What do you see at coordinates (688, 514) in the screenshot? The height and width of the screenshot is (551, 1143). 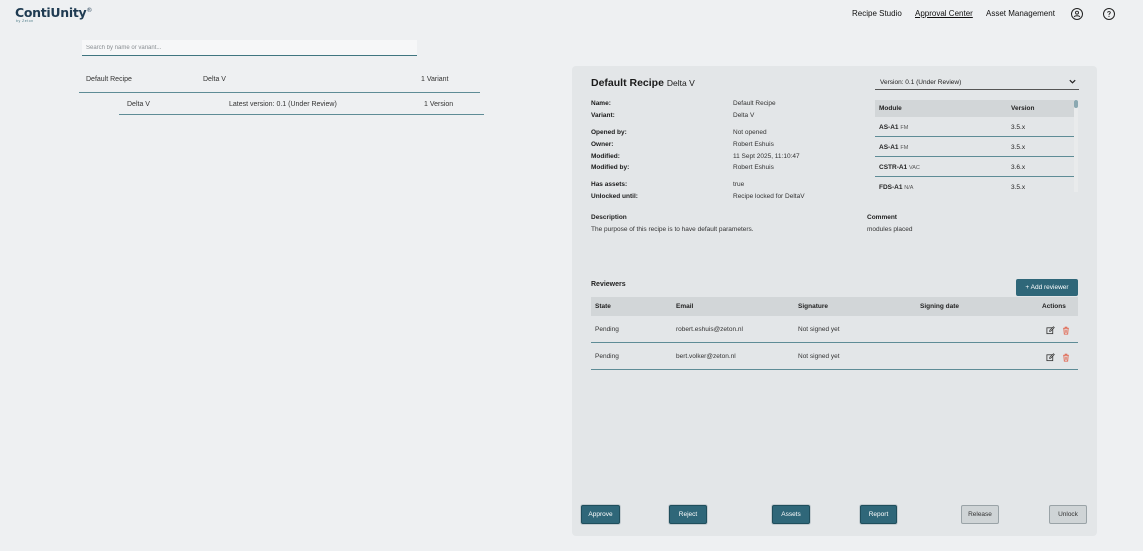 I see `reject-button: Reject` at bounding box center [688, 514].